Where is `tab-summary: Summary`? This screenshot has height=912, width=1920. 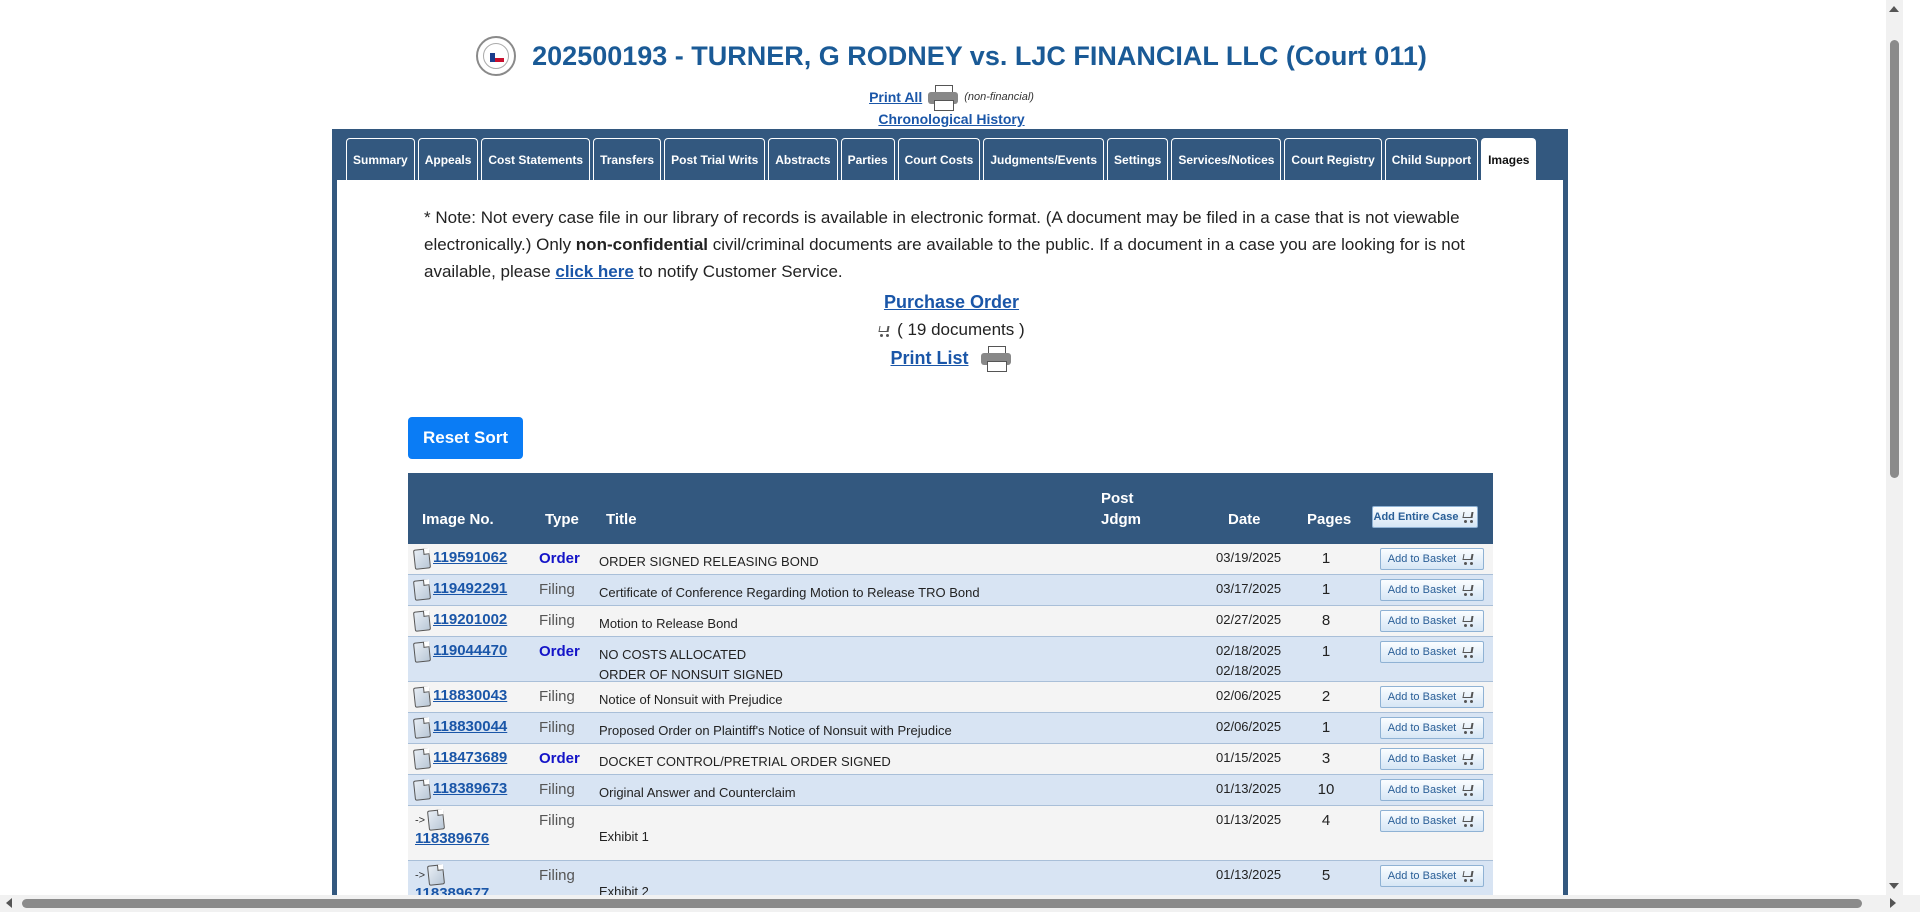
tab-summary: Summary is located at coordinates (380, 159).